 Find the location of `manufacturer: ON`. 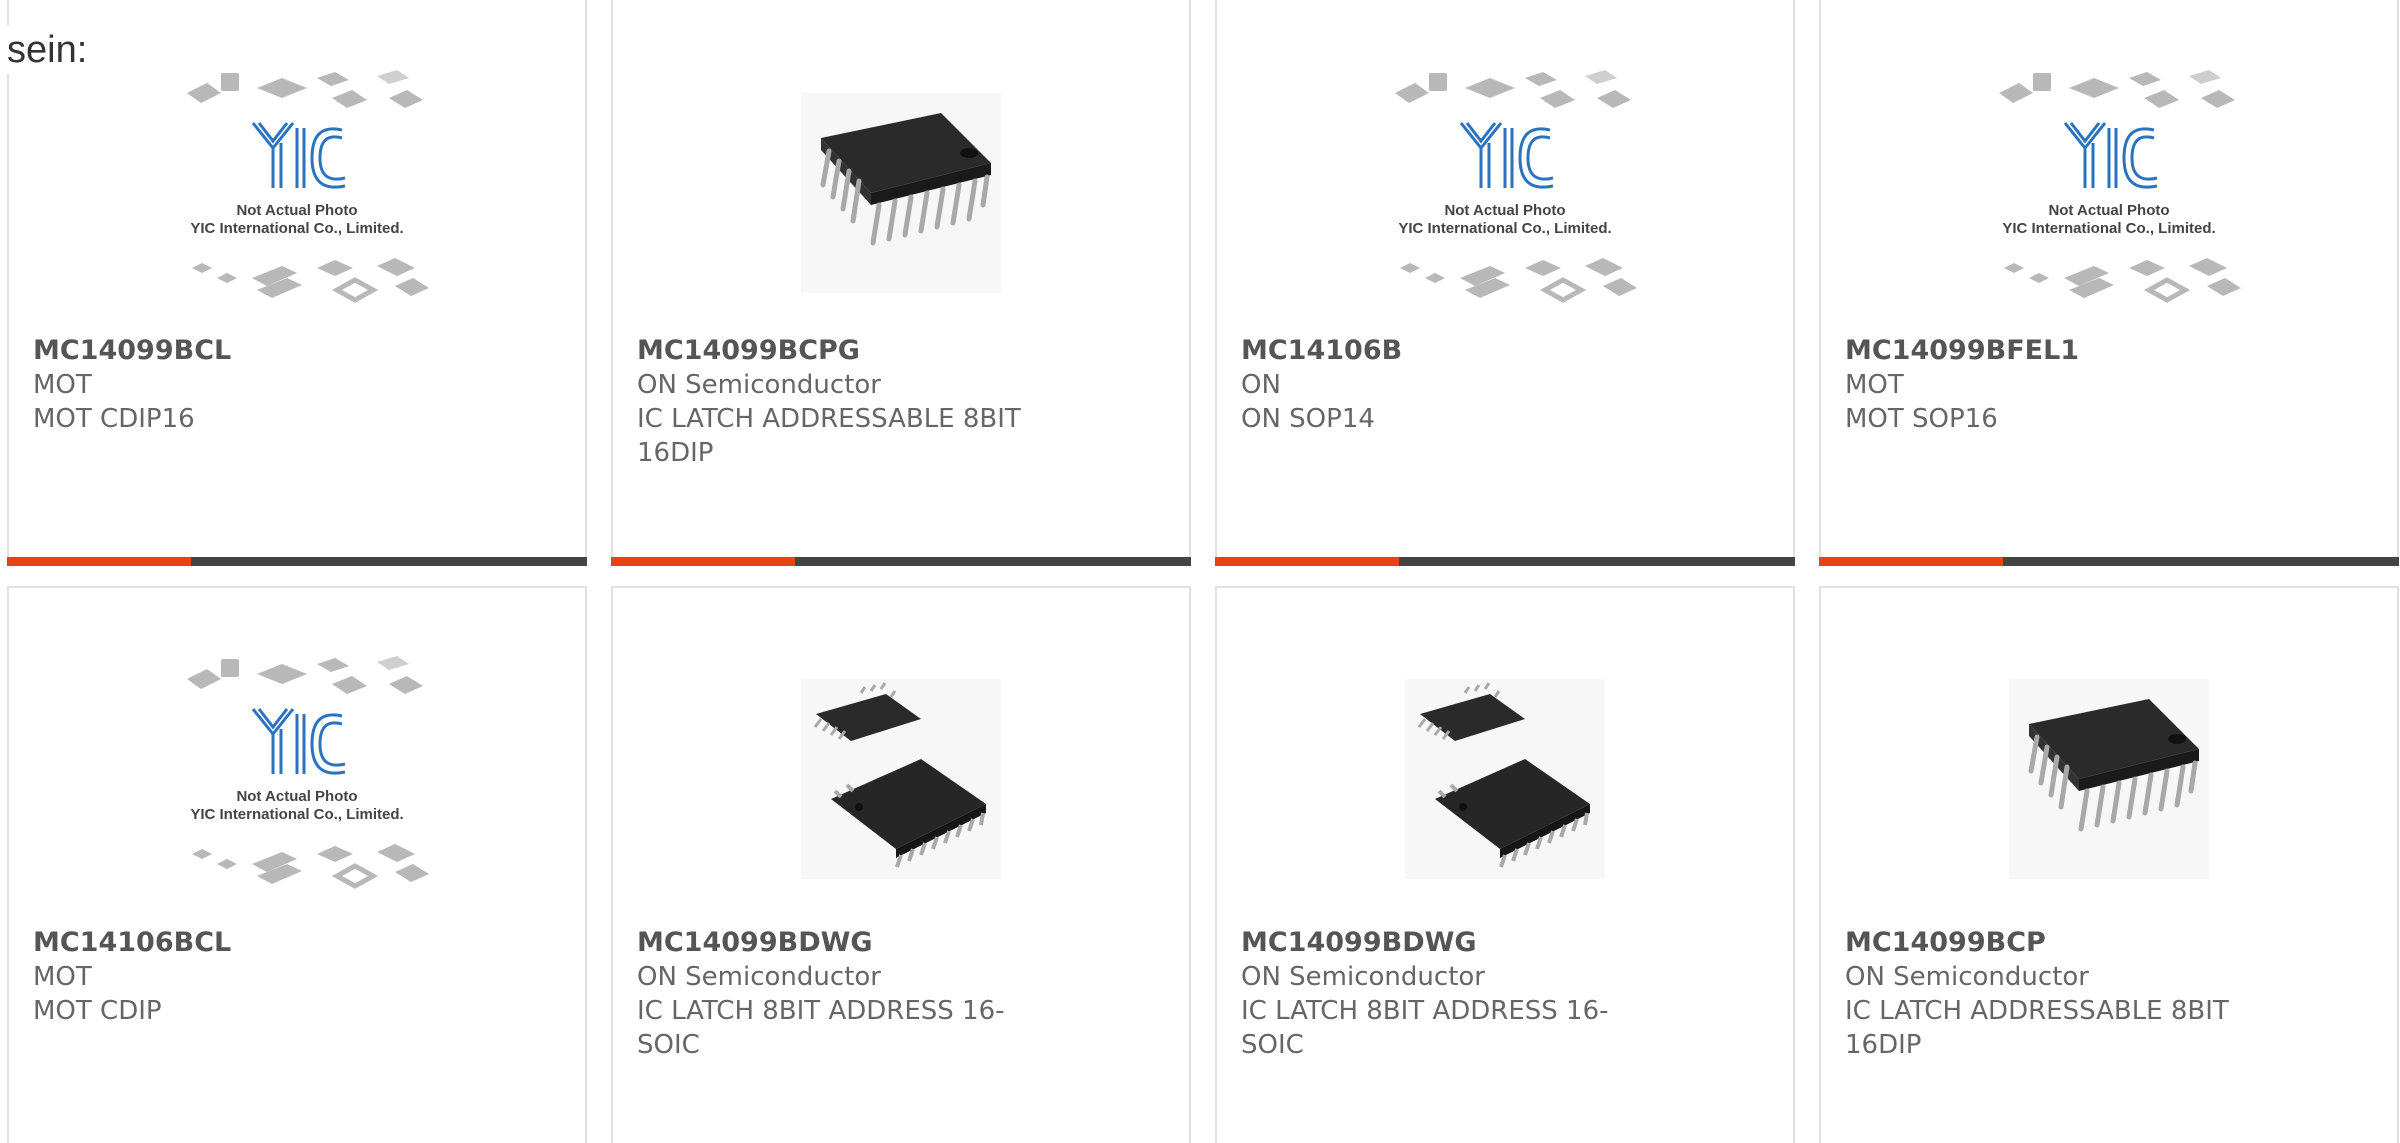

manufacturer: ON is located at coordinates (1261, 385).